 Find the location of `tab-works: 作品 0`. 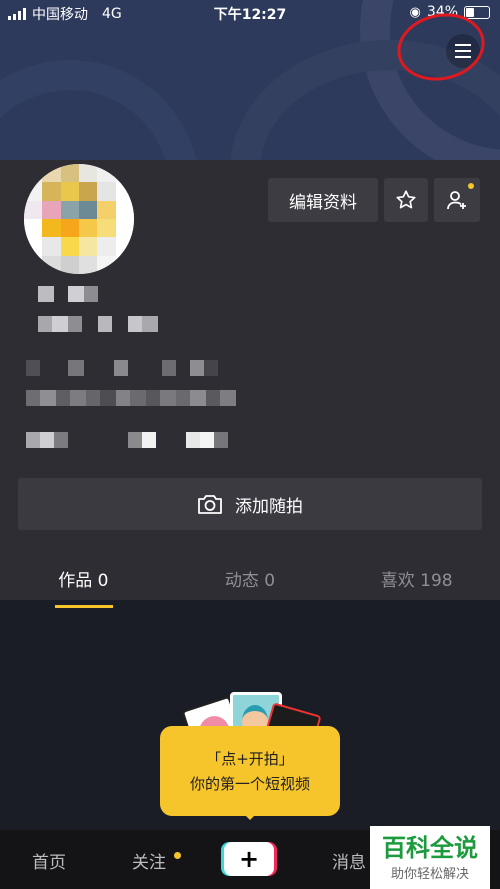

tab-works: 作品 0 is located at coordinates (83, 587).